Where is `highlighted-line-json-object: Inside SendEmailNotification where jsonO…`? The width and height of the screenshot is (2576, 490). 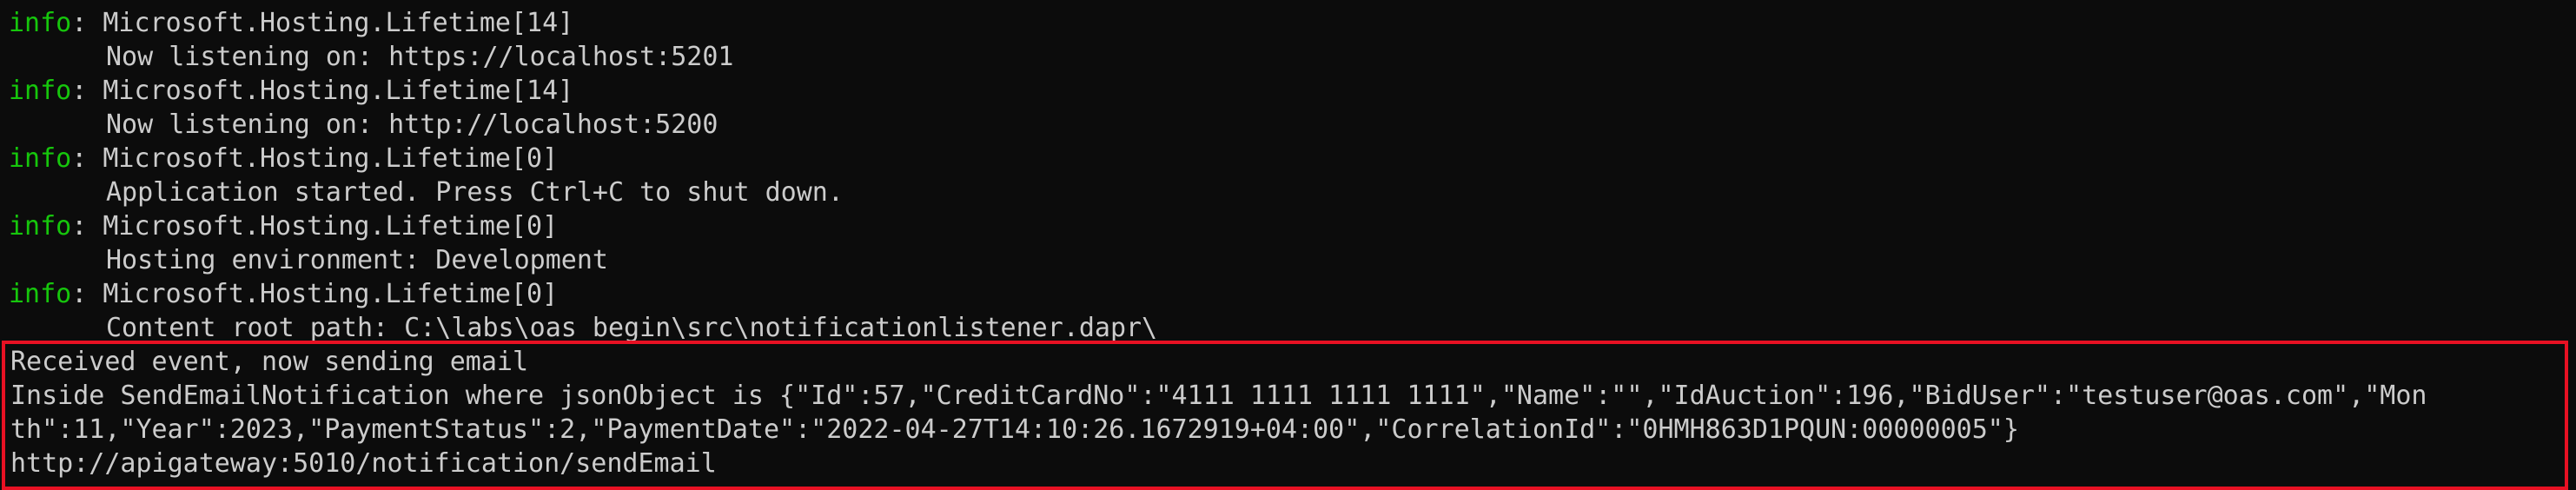 highlighted-line-json-object: Inside SendEmailNotification where jsonO… is located at coordinates (1218, 396).